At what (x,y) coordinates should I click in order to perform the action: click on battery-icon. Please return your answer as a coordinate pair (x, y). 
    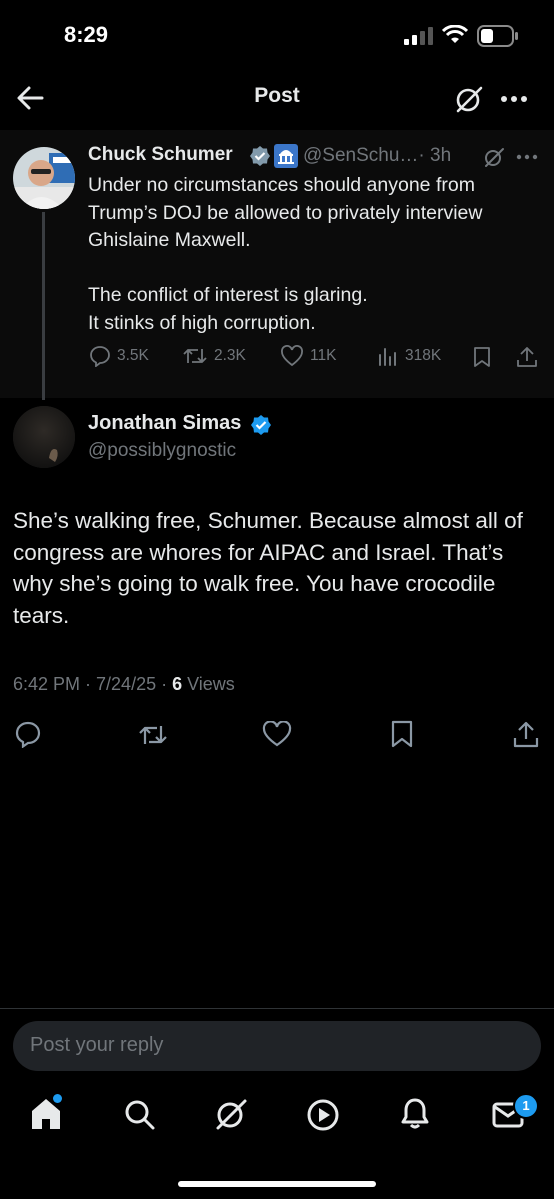
    Looking at the image, I should click on (498, 36).